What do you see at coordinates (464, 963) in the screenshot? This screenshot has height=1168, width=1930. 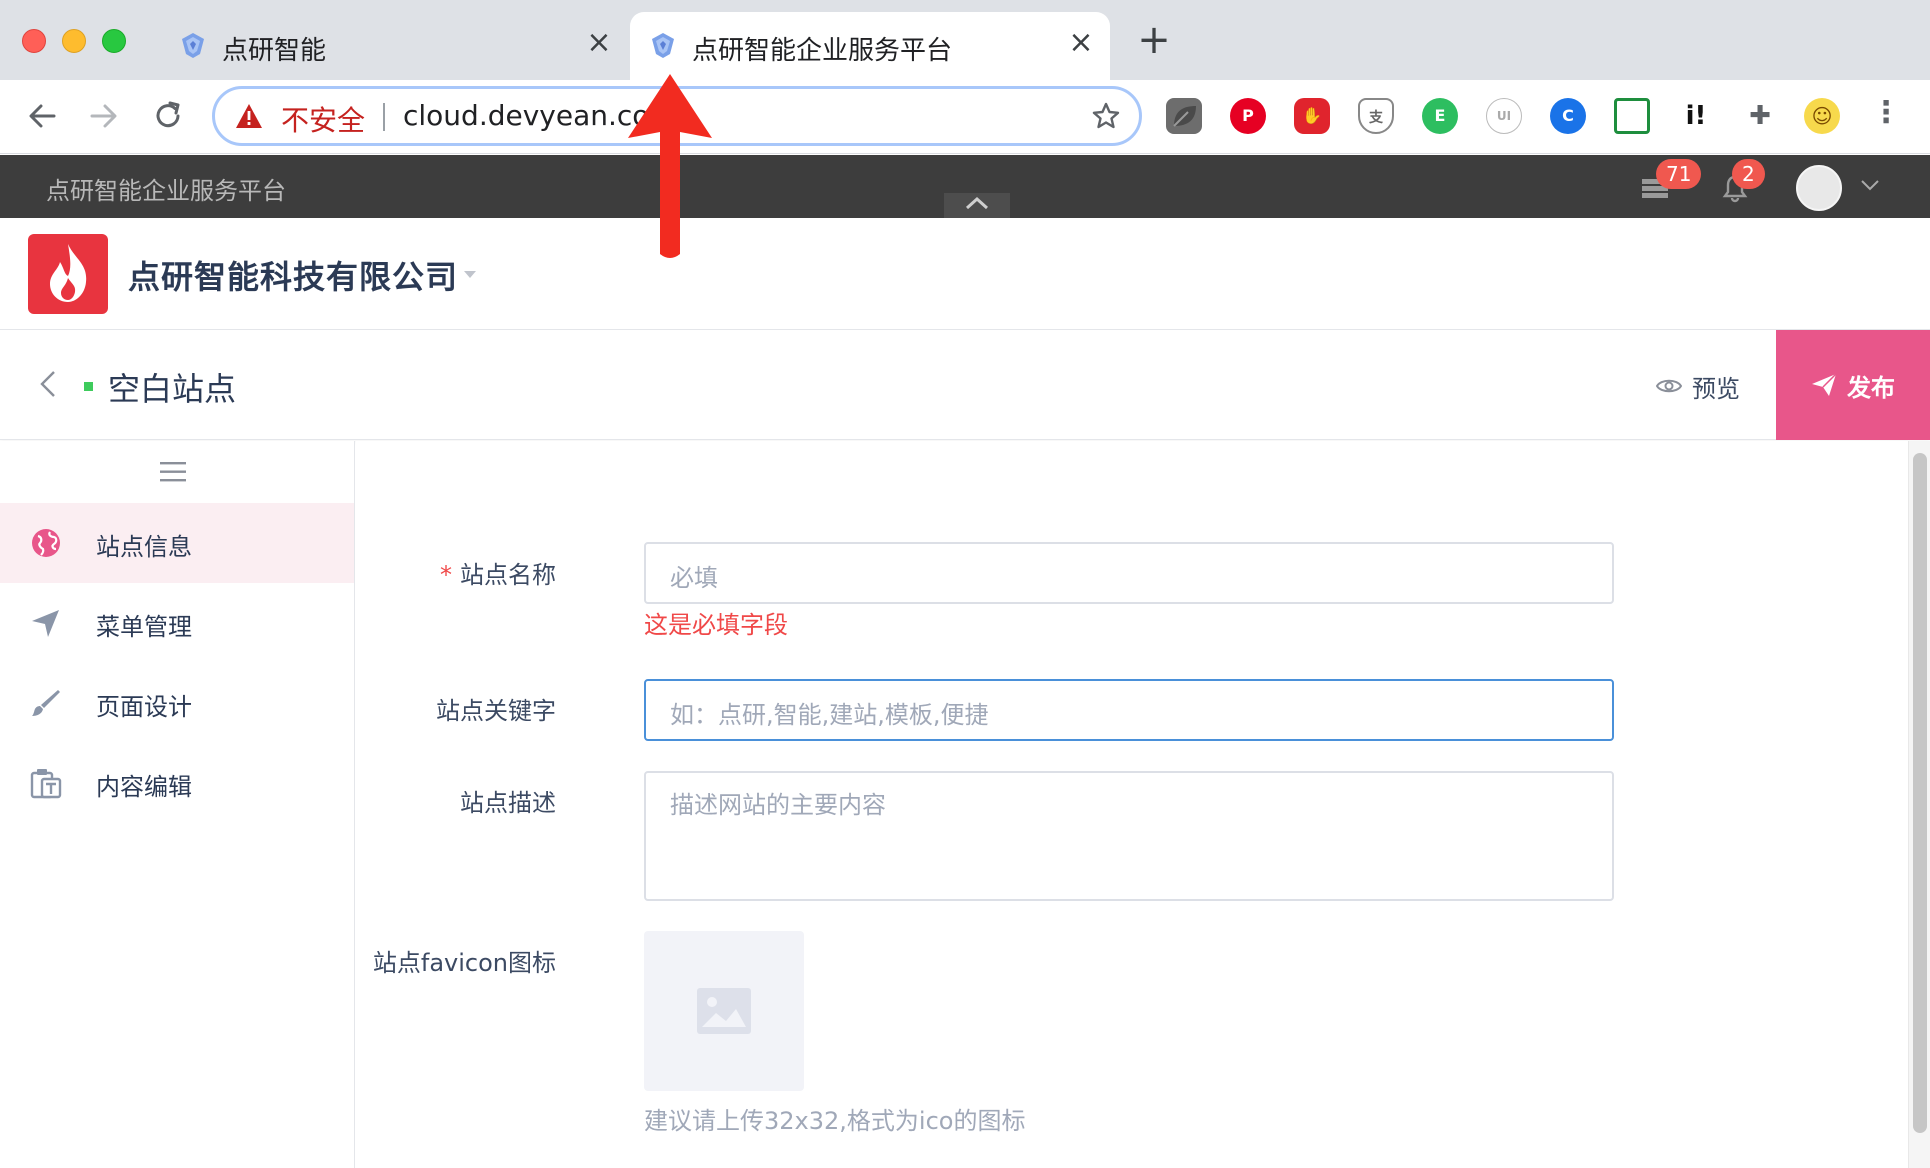 I see `favicon-label: 站点favicon图标` at bounding box center [464, 963].